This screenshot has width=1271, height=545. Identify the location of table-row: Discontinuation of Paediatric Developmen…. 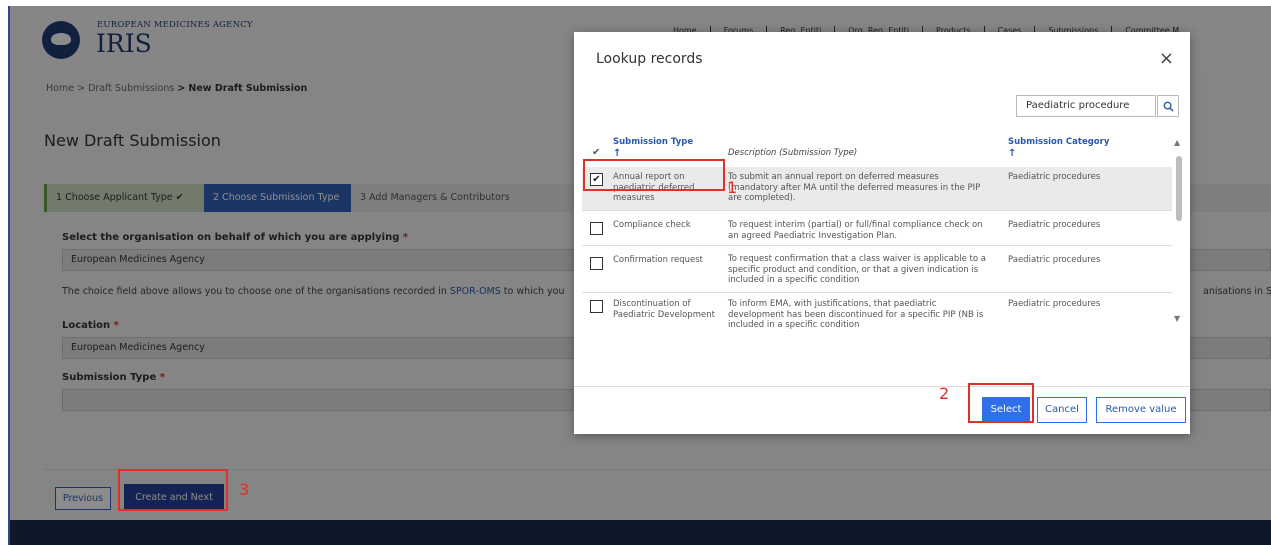
(877, 335).